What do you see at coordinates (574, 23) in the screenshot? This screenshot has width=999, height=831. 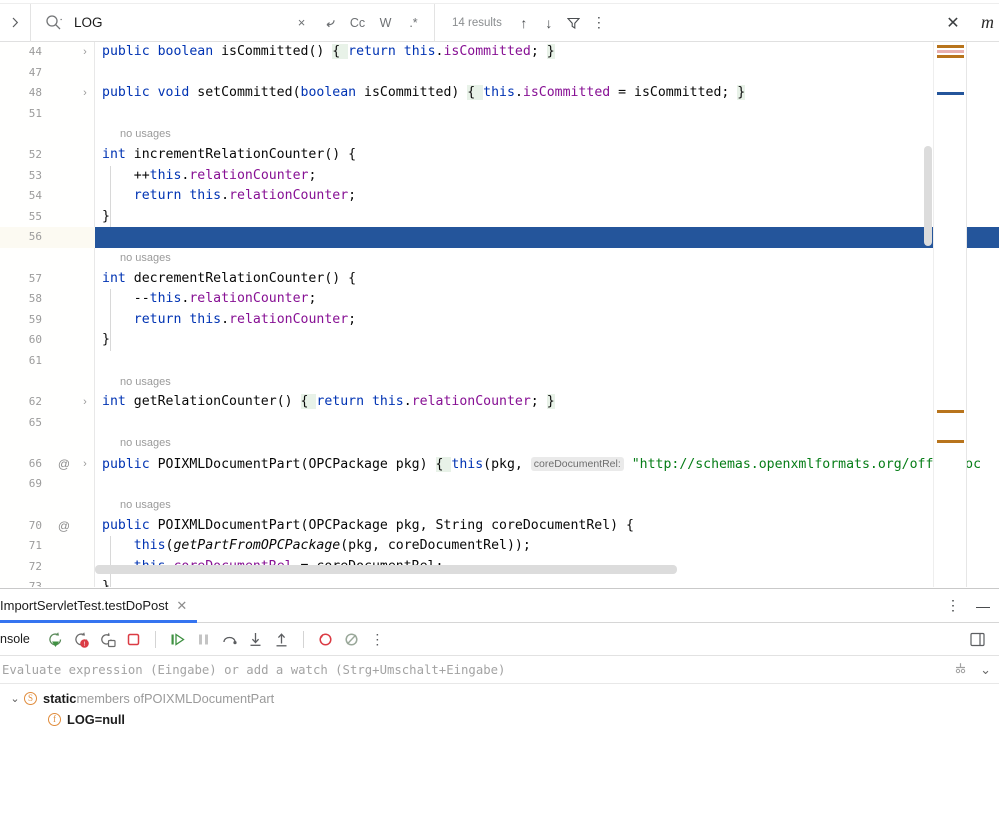 I see `filter-icon` at bounding box center [574, 23].